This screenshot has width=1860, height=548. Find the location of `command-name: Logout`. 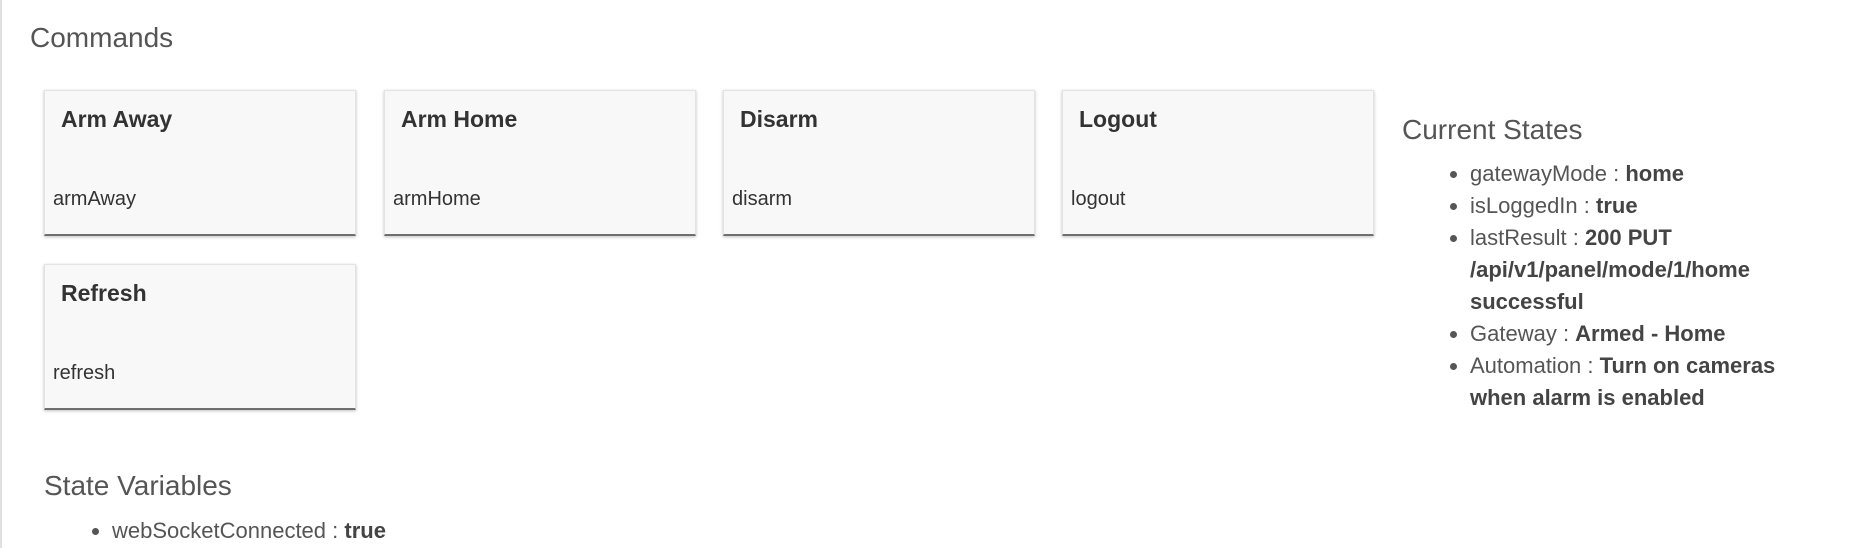

command-name: Logout is located at coordinates (1118, 119).